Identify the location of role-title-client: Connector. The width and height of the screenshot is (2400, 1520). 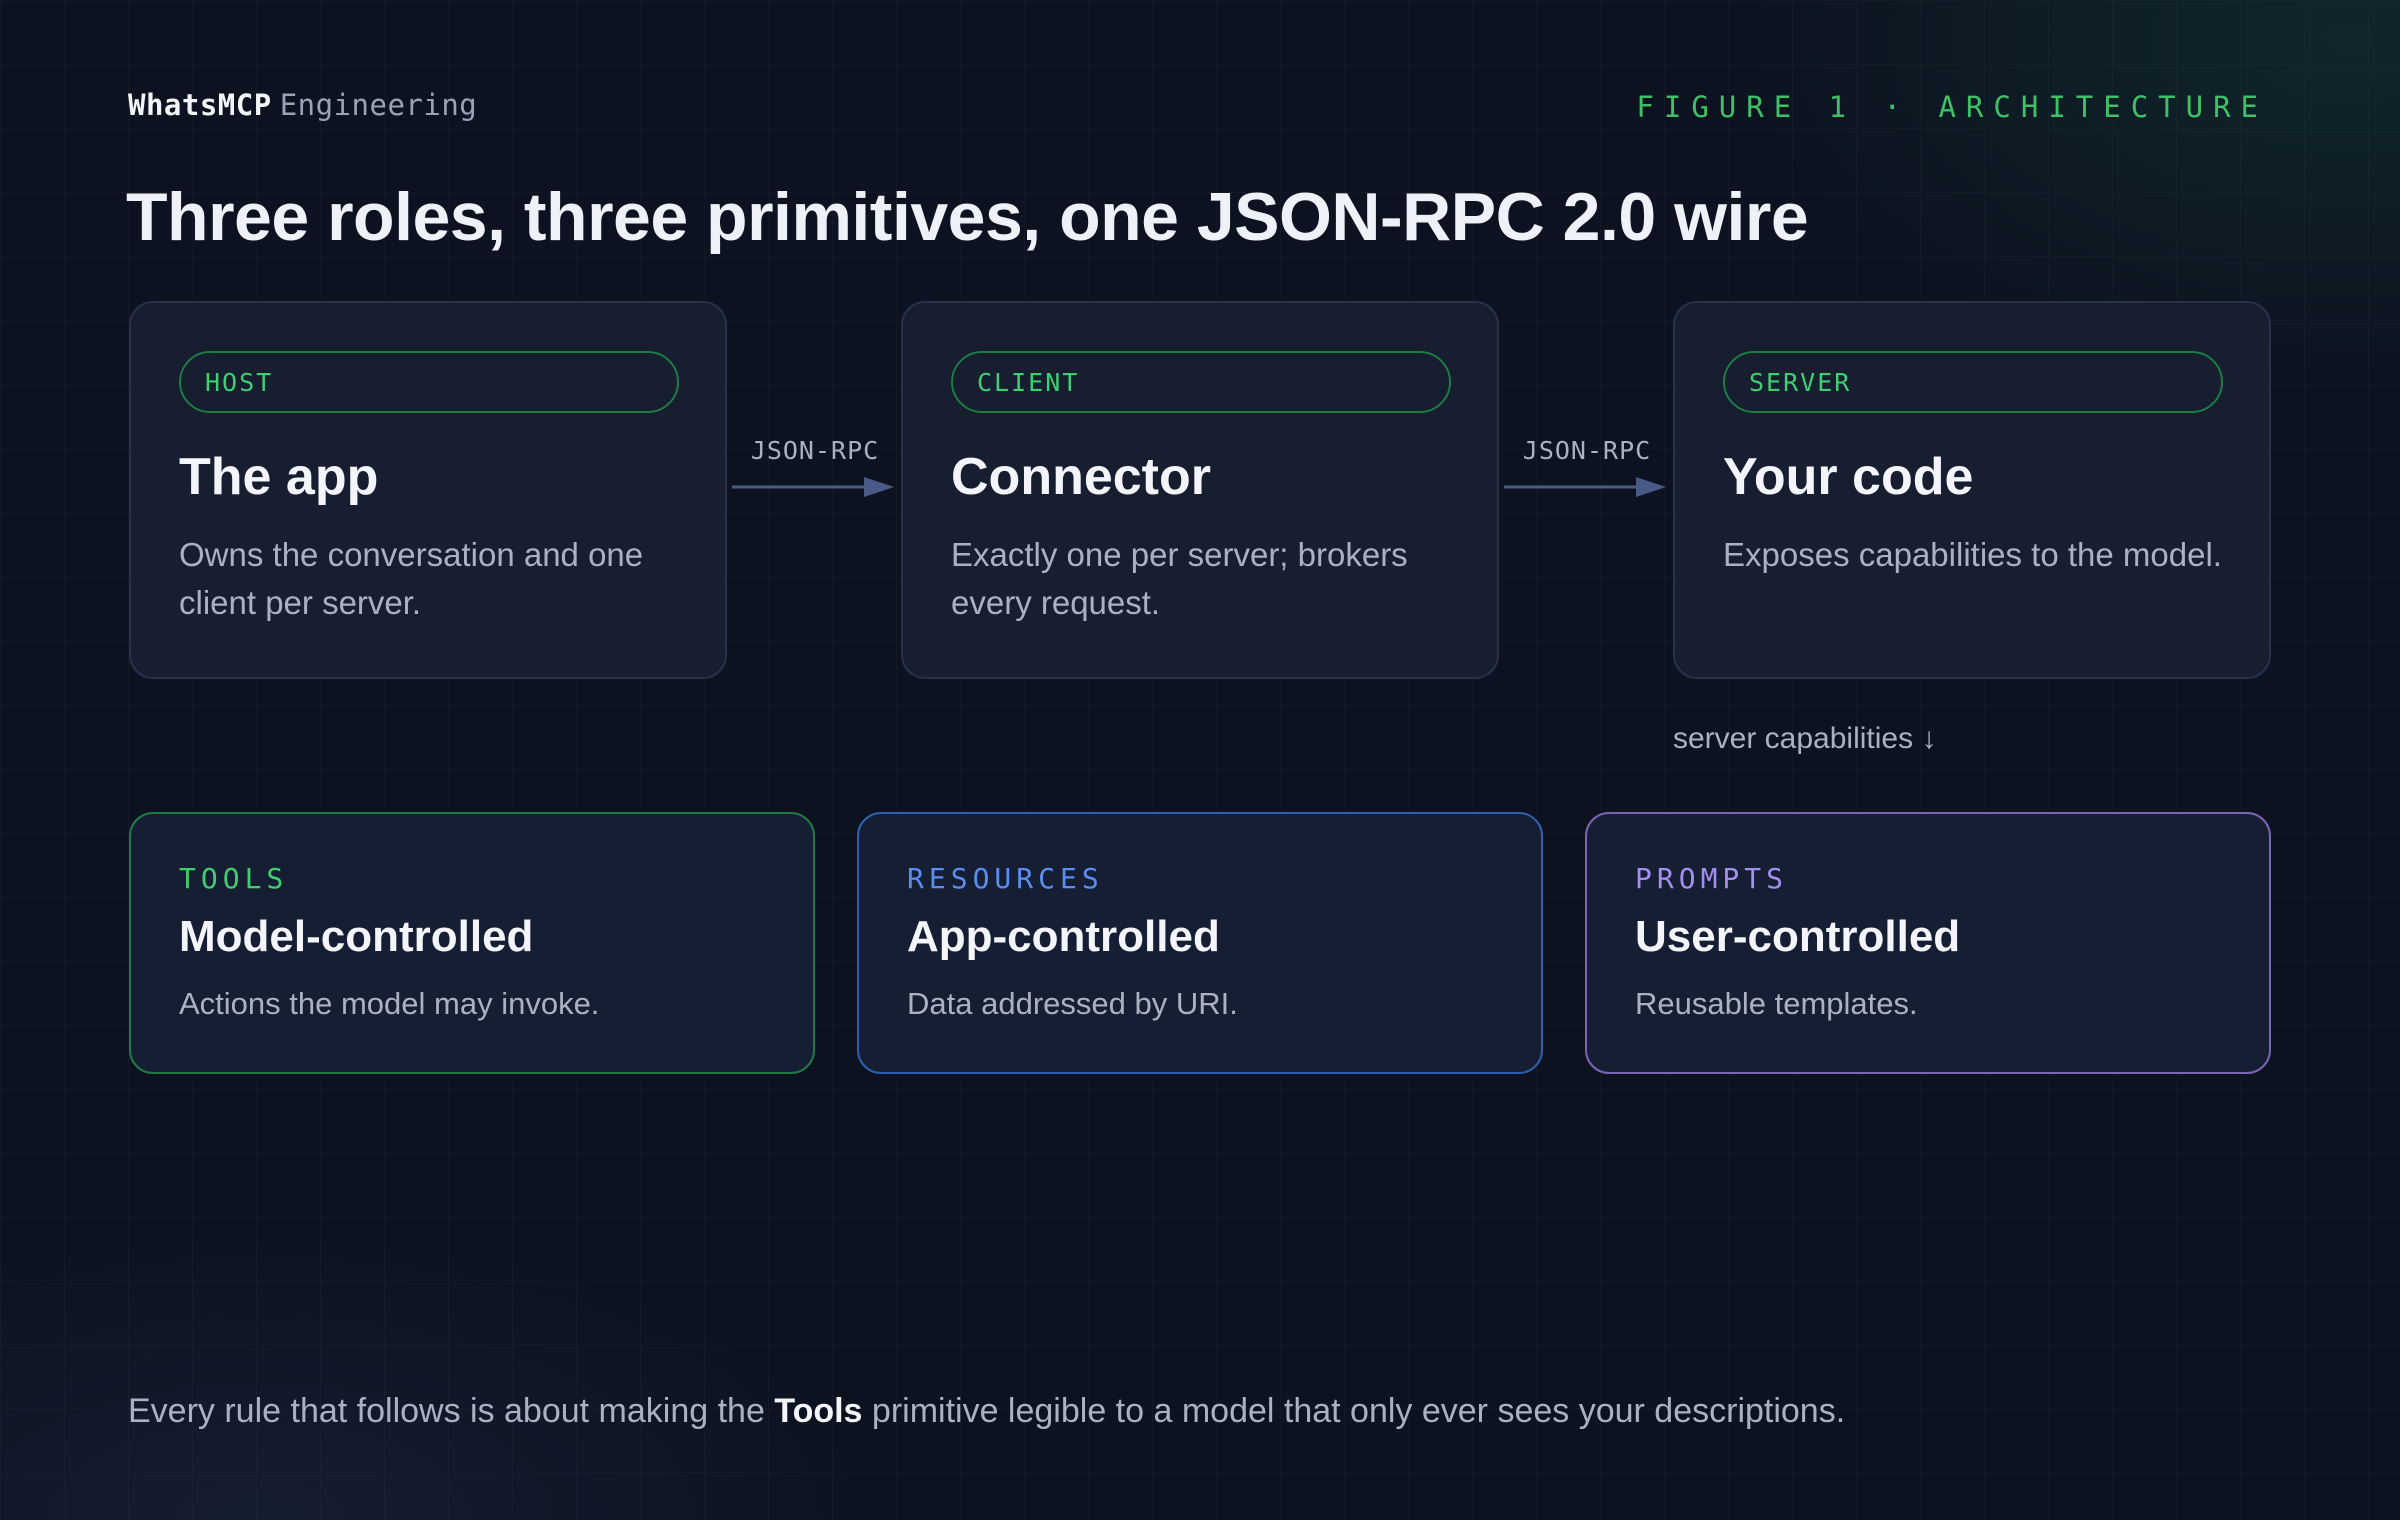
(1081, 477).